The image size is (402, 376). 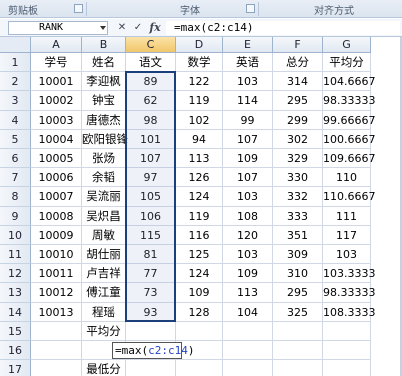 What do you see at coordinates (104, 235) in the screenshot?
I see `table-cell: 周敏` at bounding box center [104, 235].